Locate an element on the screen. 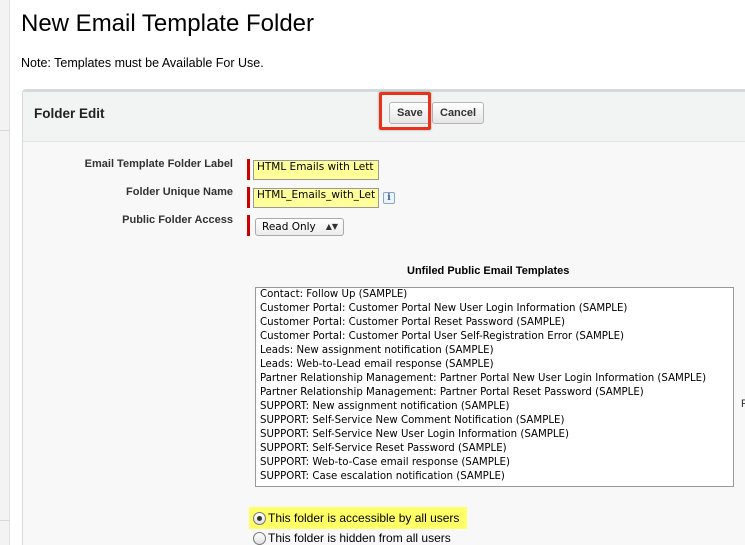  panel-header: Folder Edit Save Cancel is located at coordinates (384, 117).